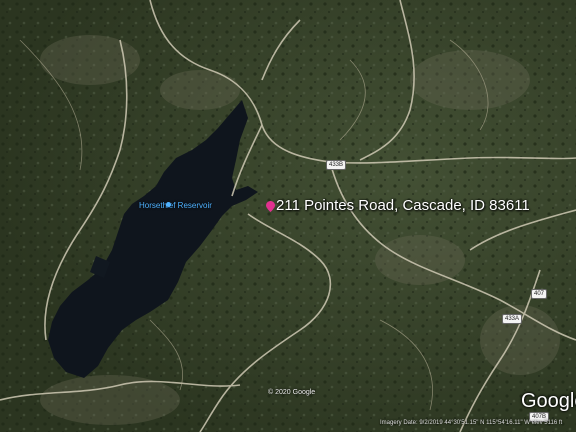 The width and height of the screenshot is (576, 432). What do you see at coordinates (411, 423) in the screenshot?
I see `imagery-date: Imagery Date: 9/2/2019` at bounding box center [411, 423].